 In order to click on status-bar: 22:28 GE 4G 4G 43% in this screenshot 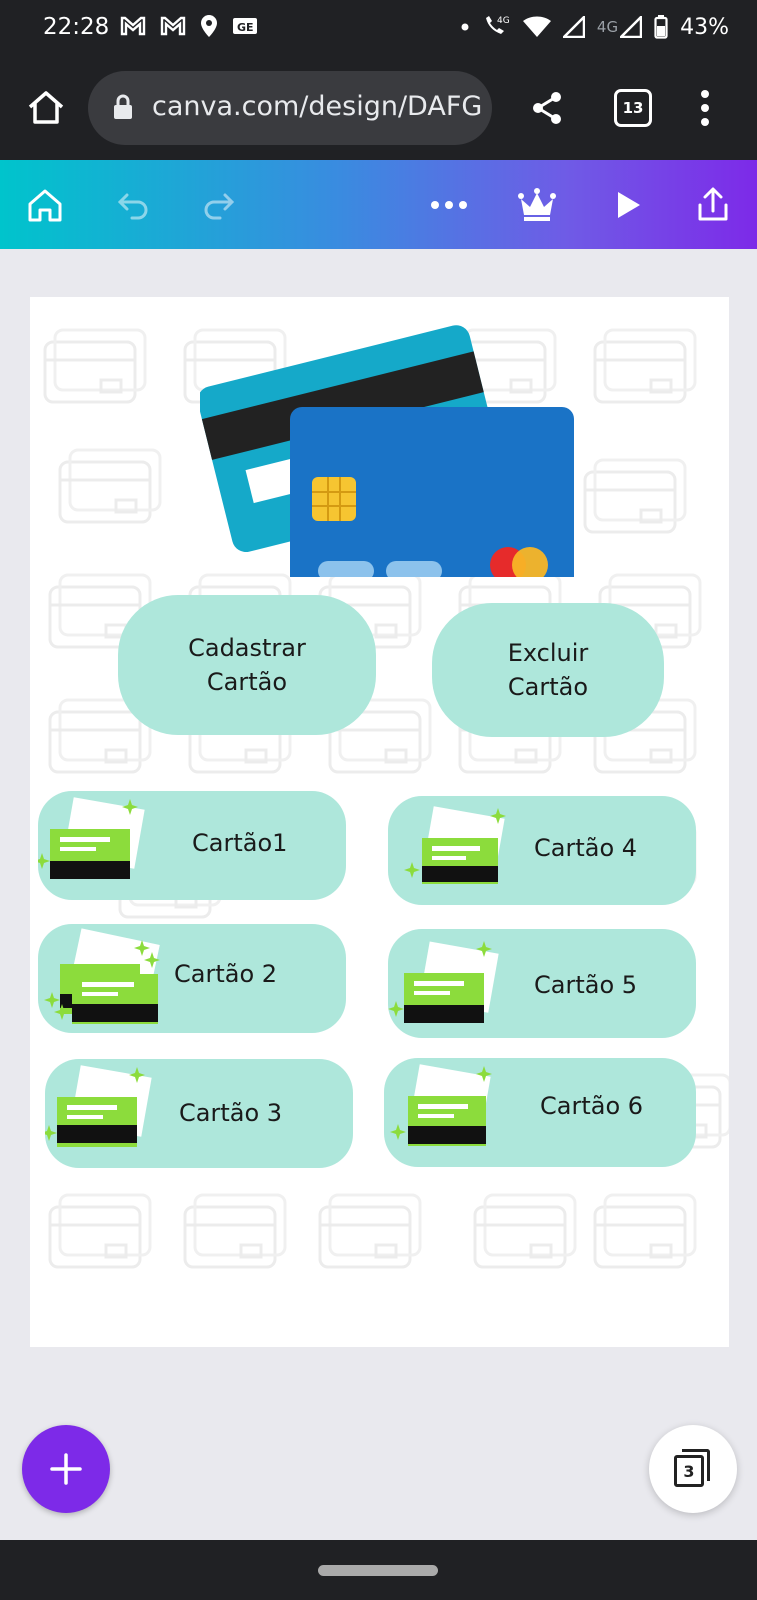, I will do `click(378, 31)`.